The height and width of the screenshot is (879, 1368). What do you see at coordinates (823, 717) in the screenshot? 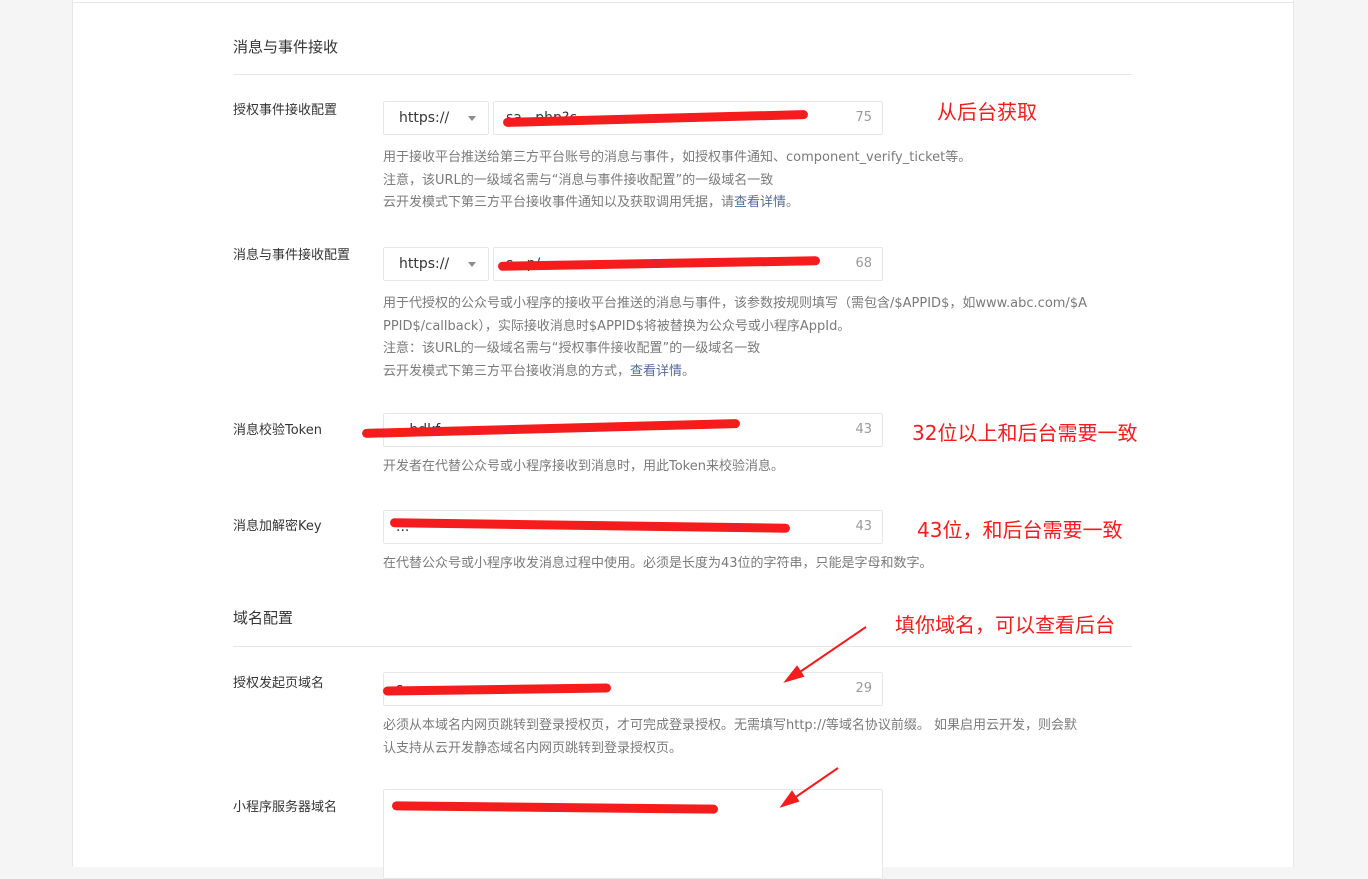
I see `annotation-arrows` at bounding box center [823, 717].